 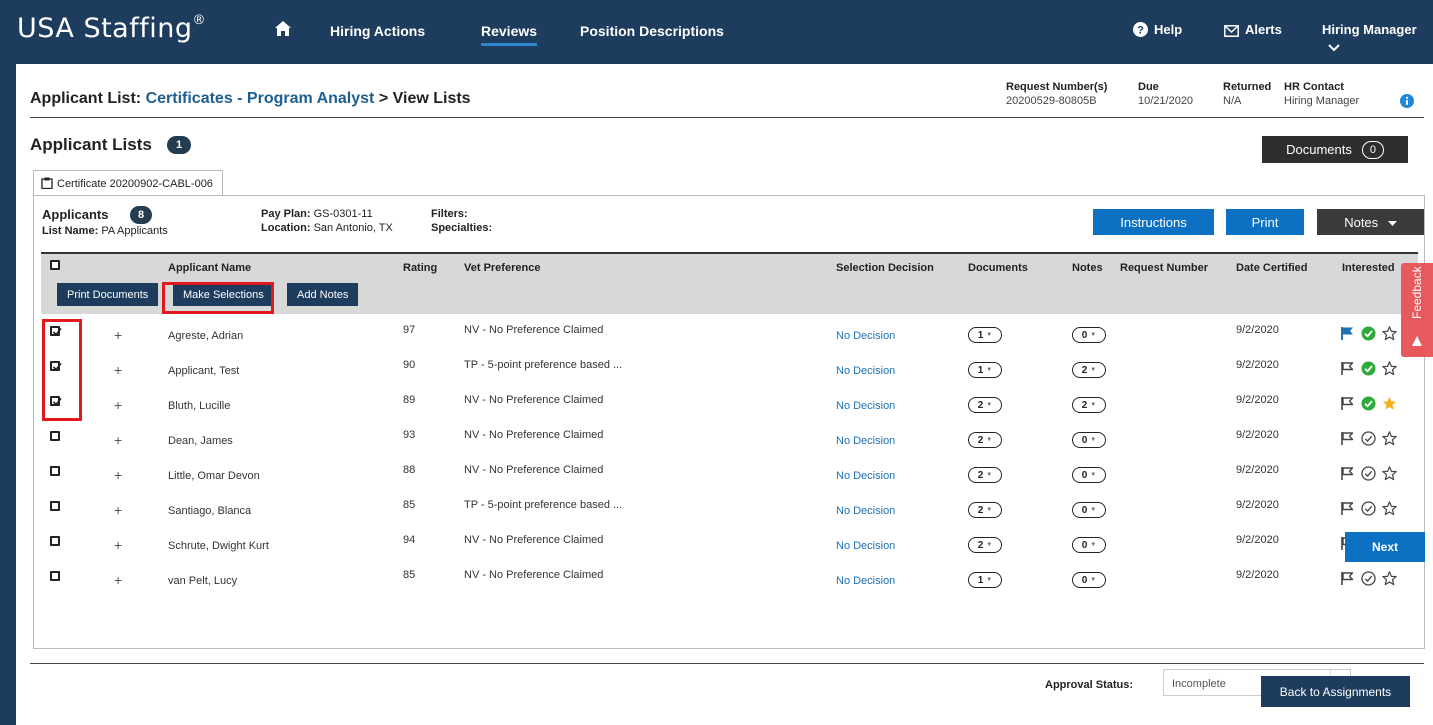 I want to click on applicant-name: Santiago, Blanca, so click(x=209, y=511).